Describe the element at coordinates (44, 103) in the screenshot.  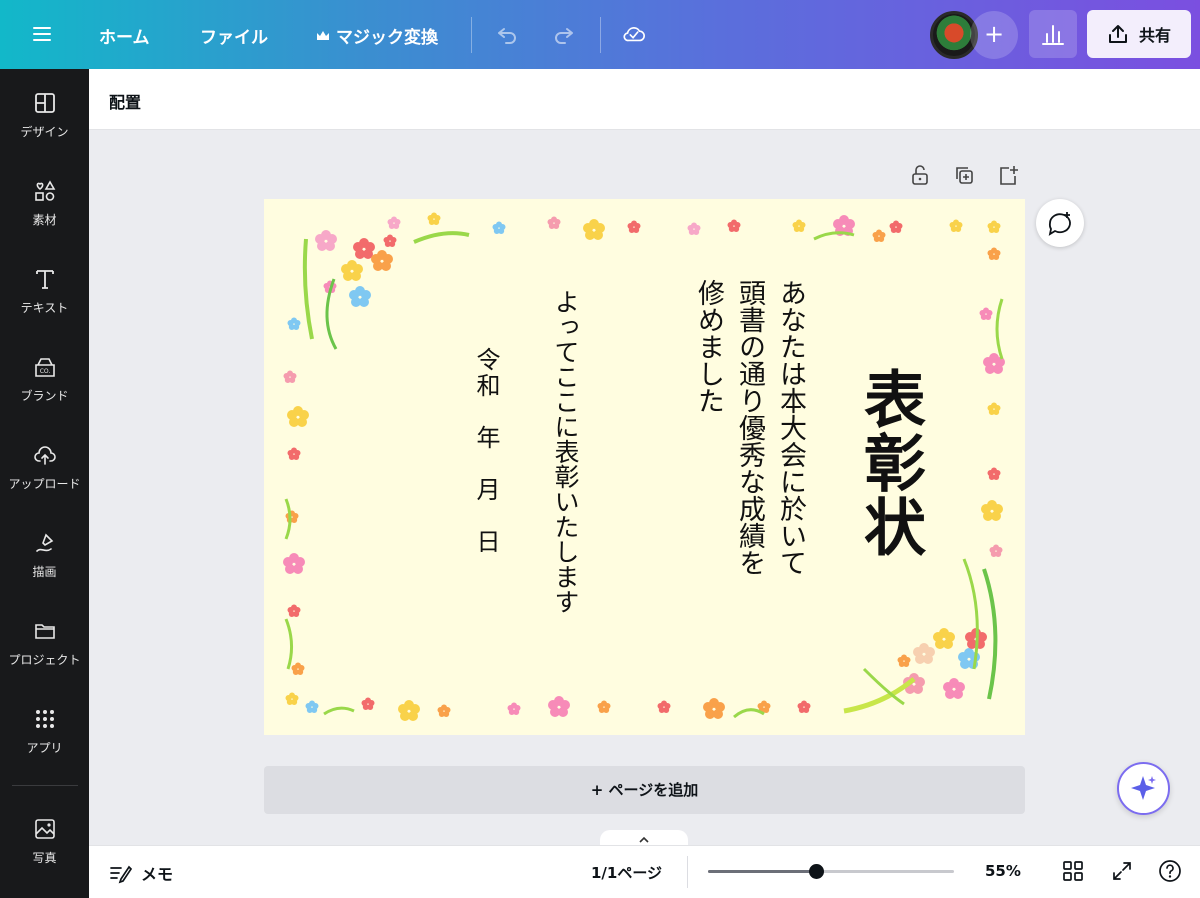
I see `layout-icon` at that location.